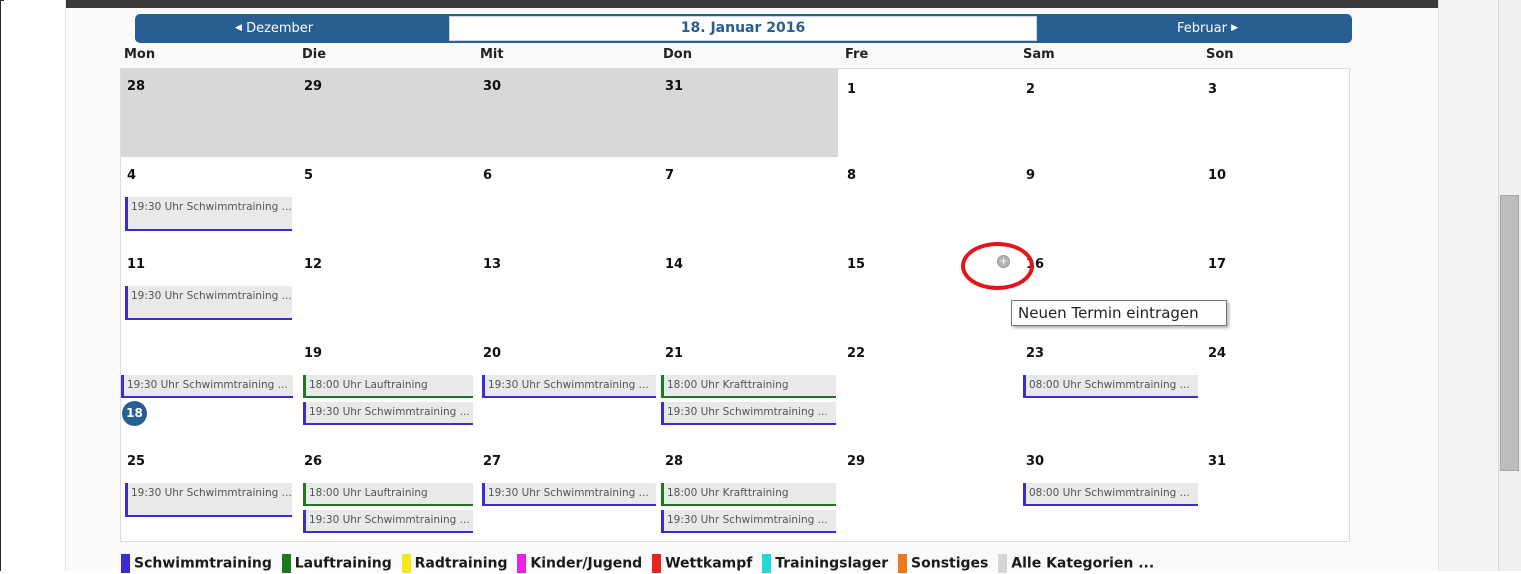 The image size is (1521, 574). I want to click on legend-item-lauftraining: Lauftraining, so click(336, 563).